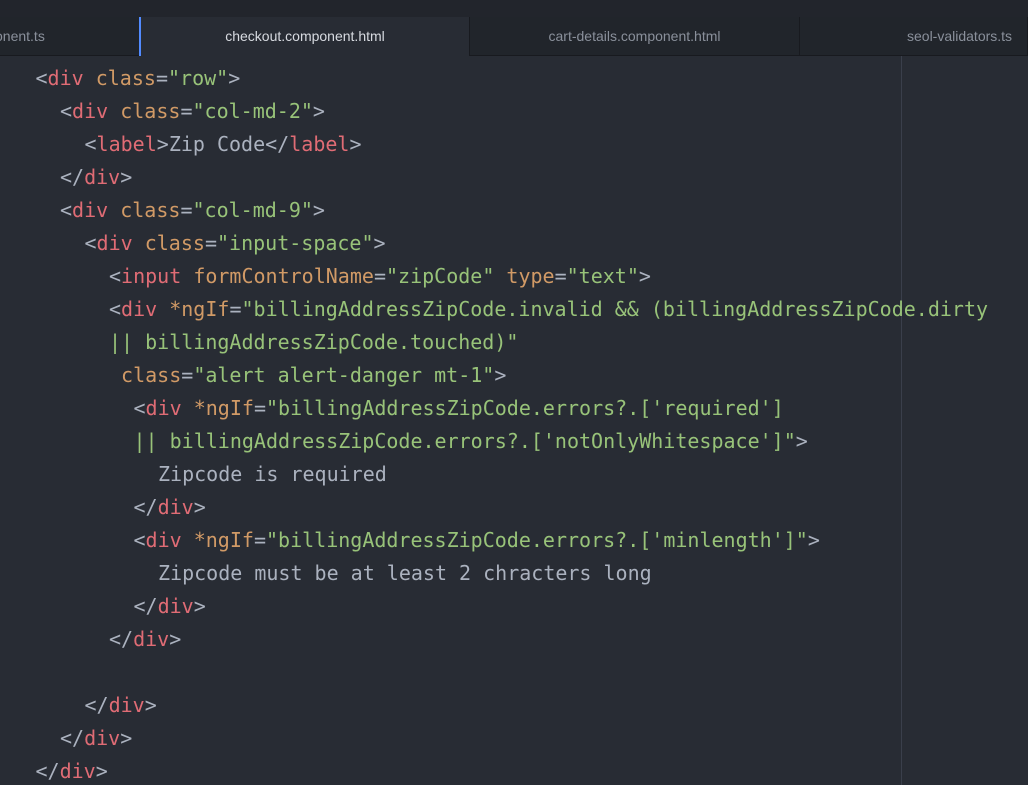 This screenshot has width=1028, height=785. Describe the element at coordinates (314, 342) in the screenshot. I see `code-token-str: || billingAddressZipCode.touched)"` at that location.